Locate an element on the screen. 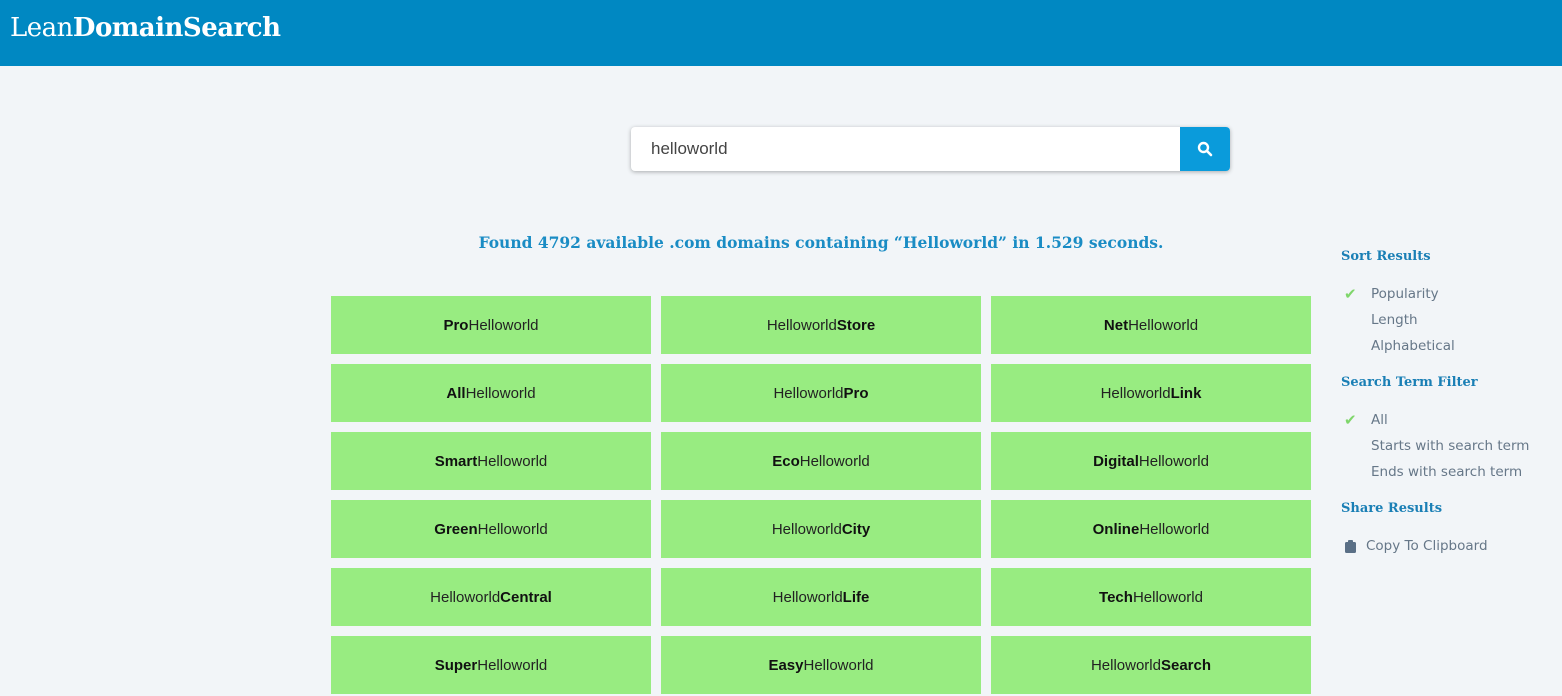 This screenshot has height=696, width=1562. share-options: Copy To Clipboard is located at coordinates (1446, 546).